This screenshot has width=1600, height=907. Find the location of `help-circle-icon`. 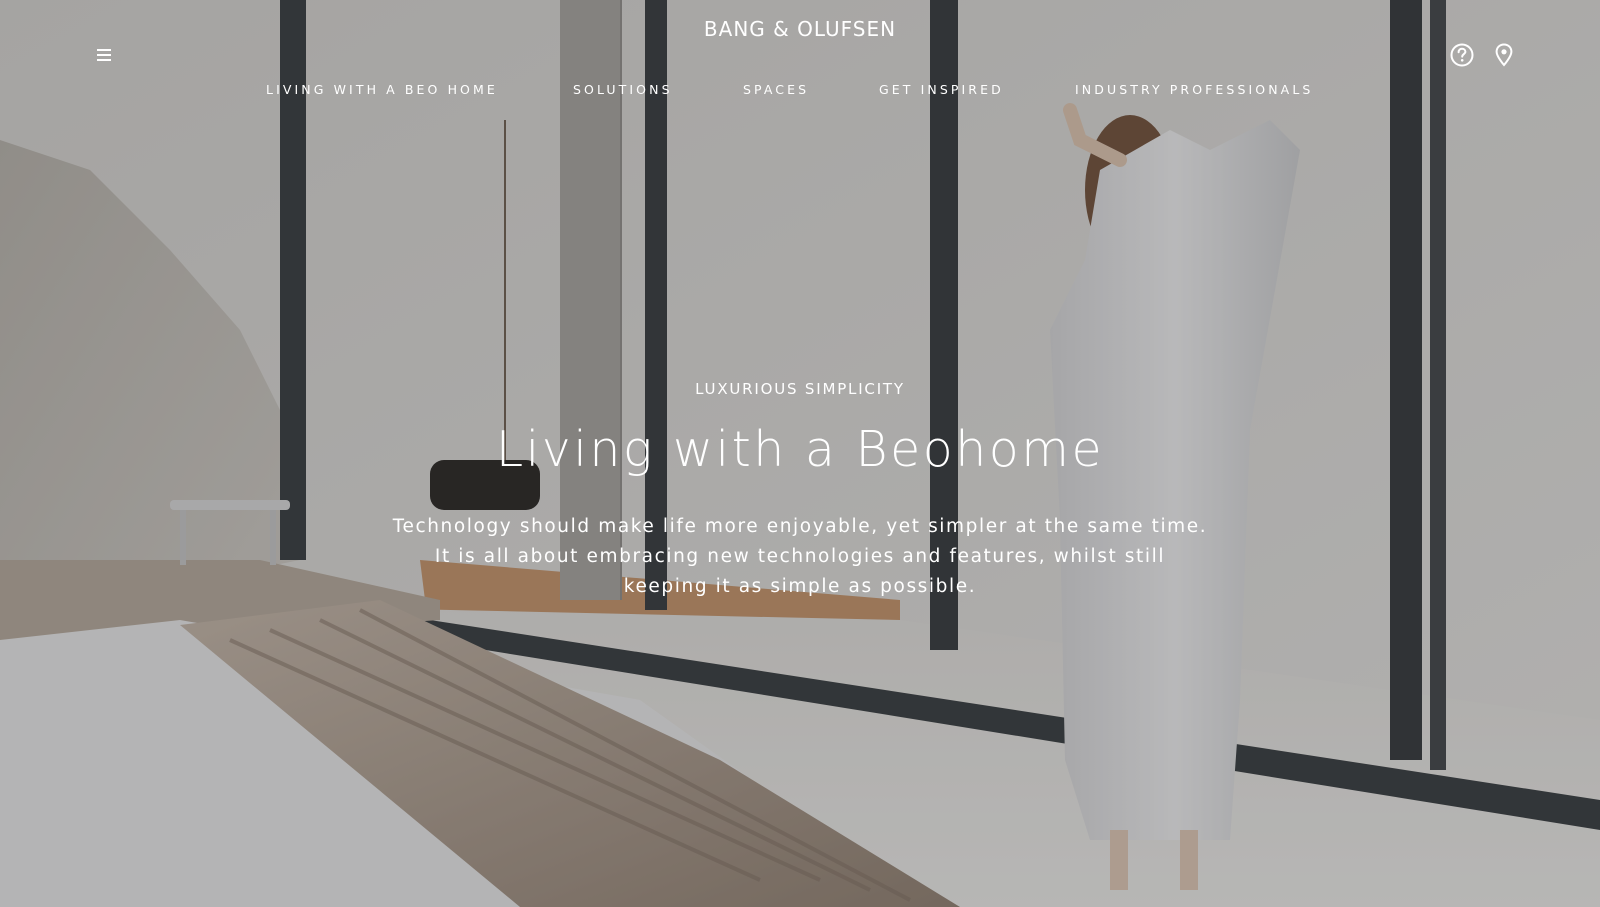

help-circle-icon is located at coordinates (1462, 55).